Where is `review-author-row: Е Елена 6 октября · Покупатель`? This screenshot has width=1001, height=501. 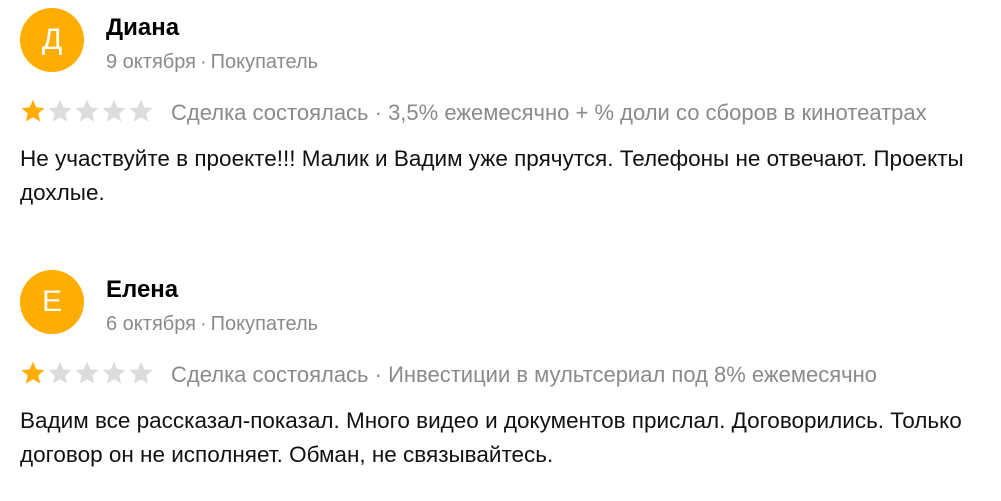 review-author-row: Е Елена 6 октября · Покупатель is located at coordinates (500, 306).